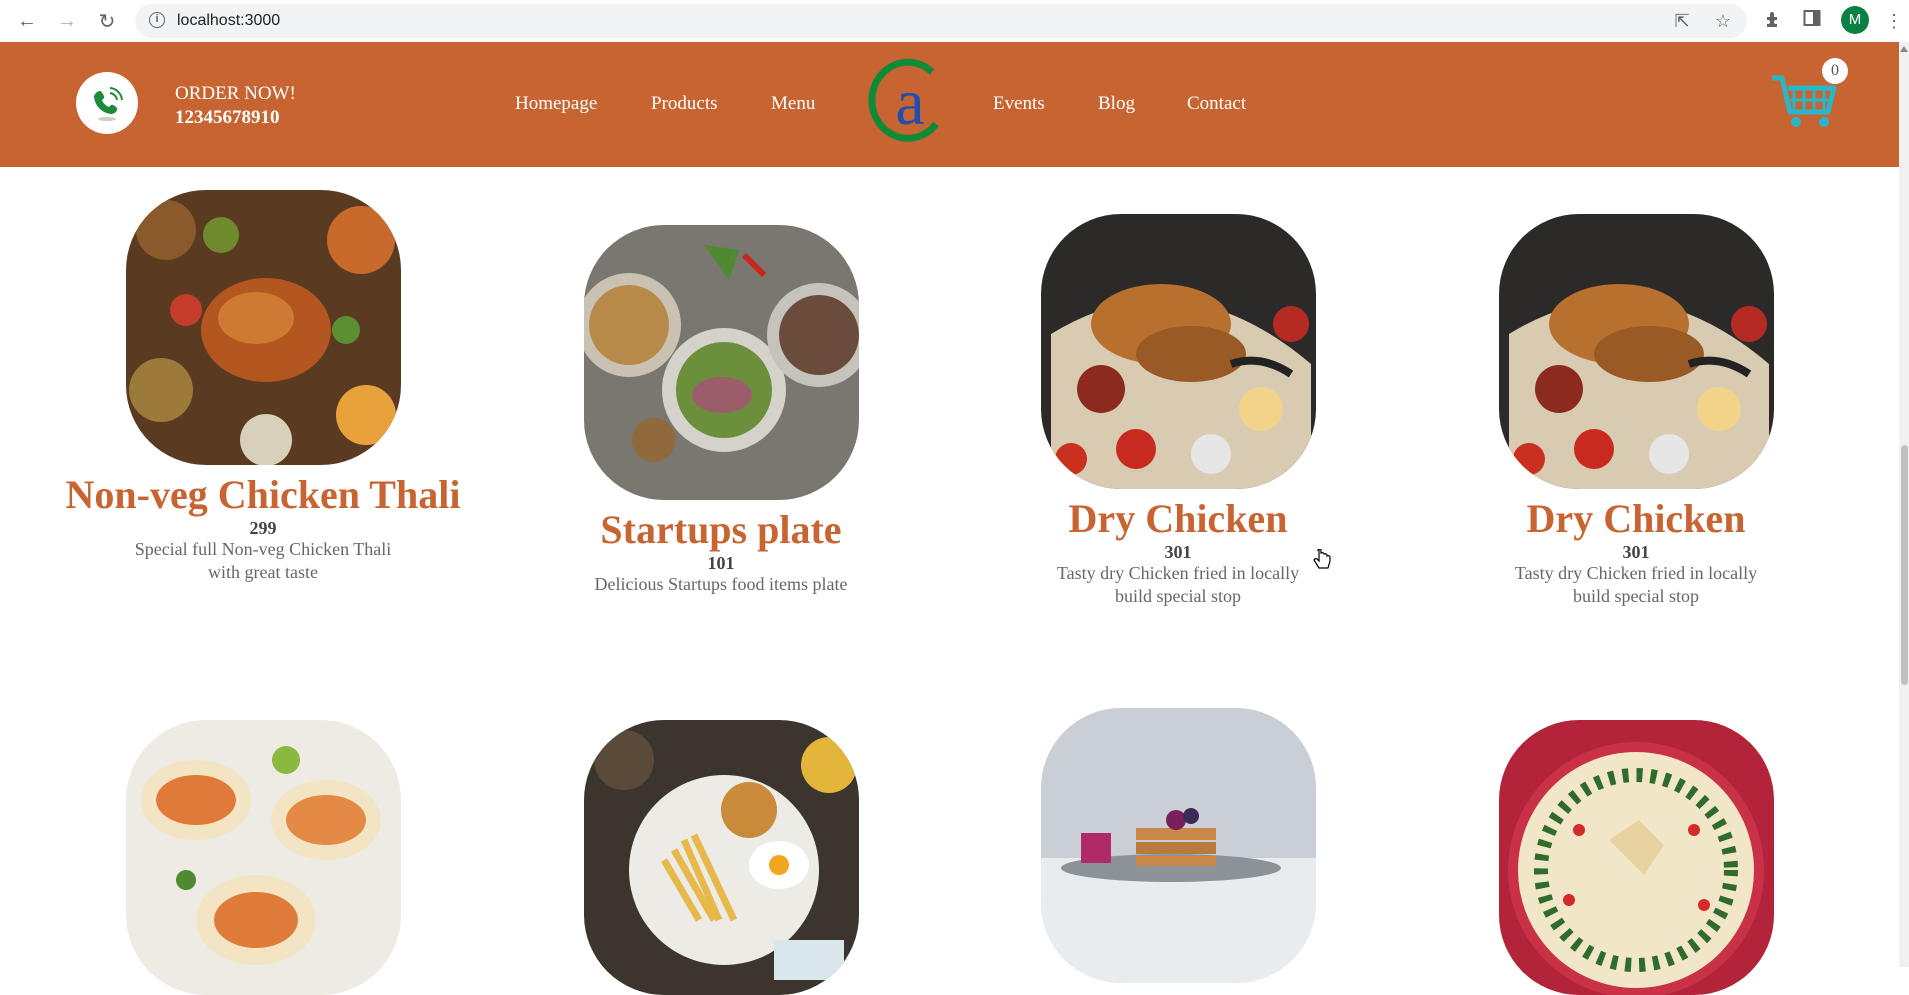  What do you see at coordinates (1216, 104) in the screenshot?
I see `nav-contact: Contact` at bounding box center [1216, 104].